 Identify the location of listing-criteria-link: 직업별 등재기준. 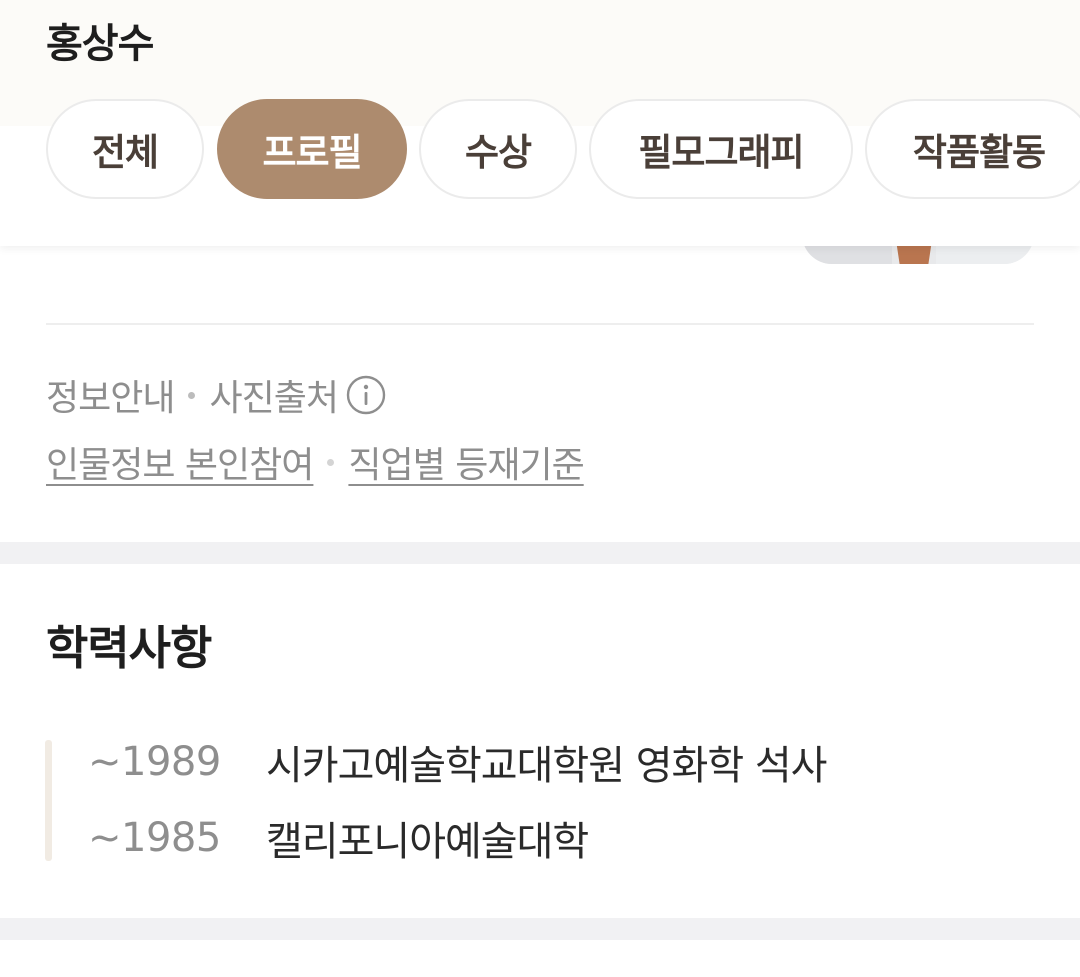
(466, 462).